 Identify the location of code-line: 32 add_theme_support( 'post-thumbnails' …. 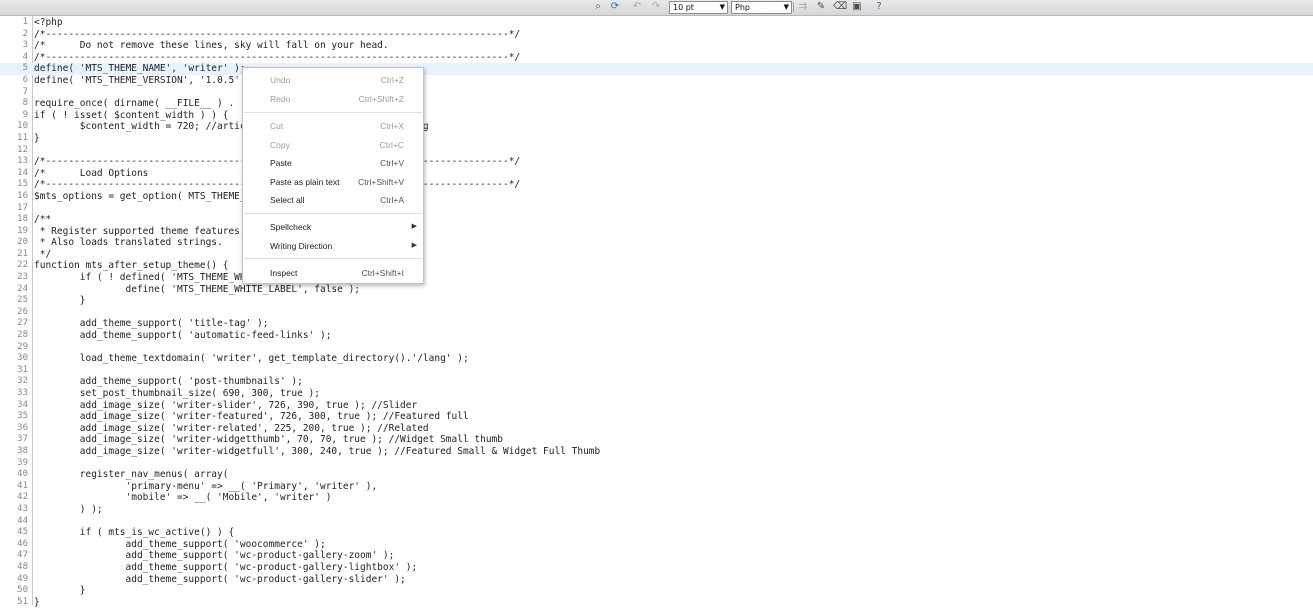
(656, 382).